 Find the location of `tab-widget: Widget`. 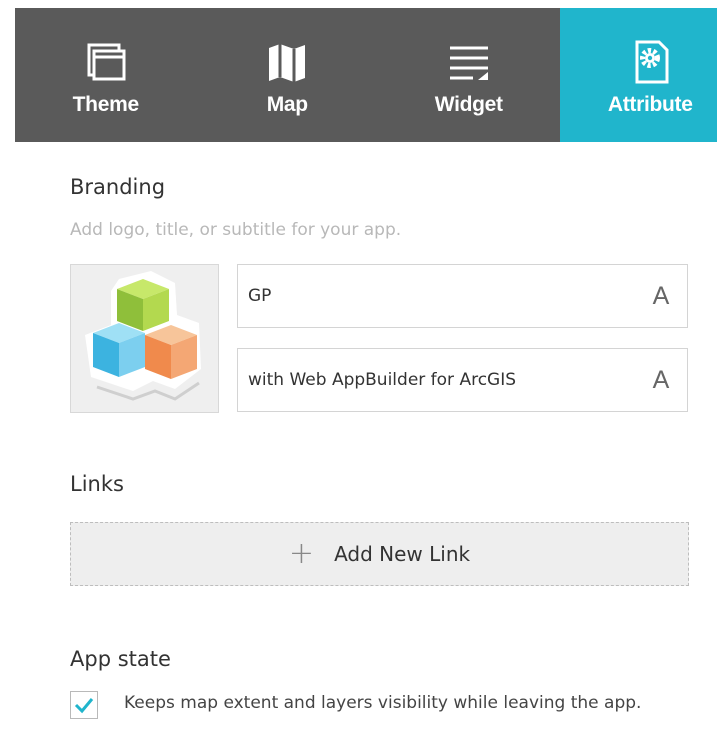

tab-widget: Widget is located at coordinates (469, 75).